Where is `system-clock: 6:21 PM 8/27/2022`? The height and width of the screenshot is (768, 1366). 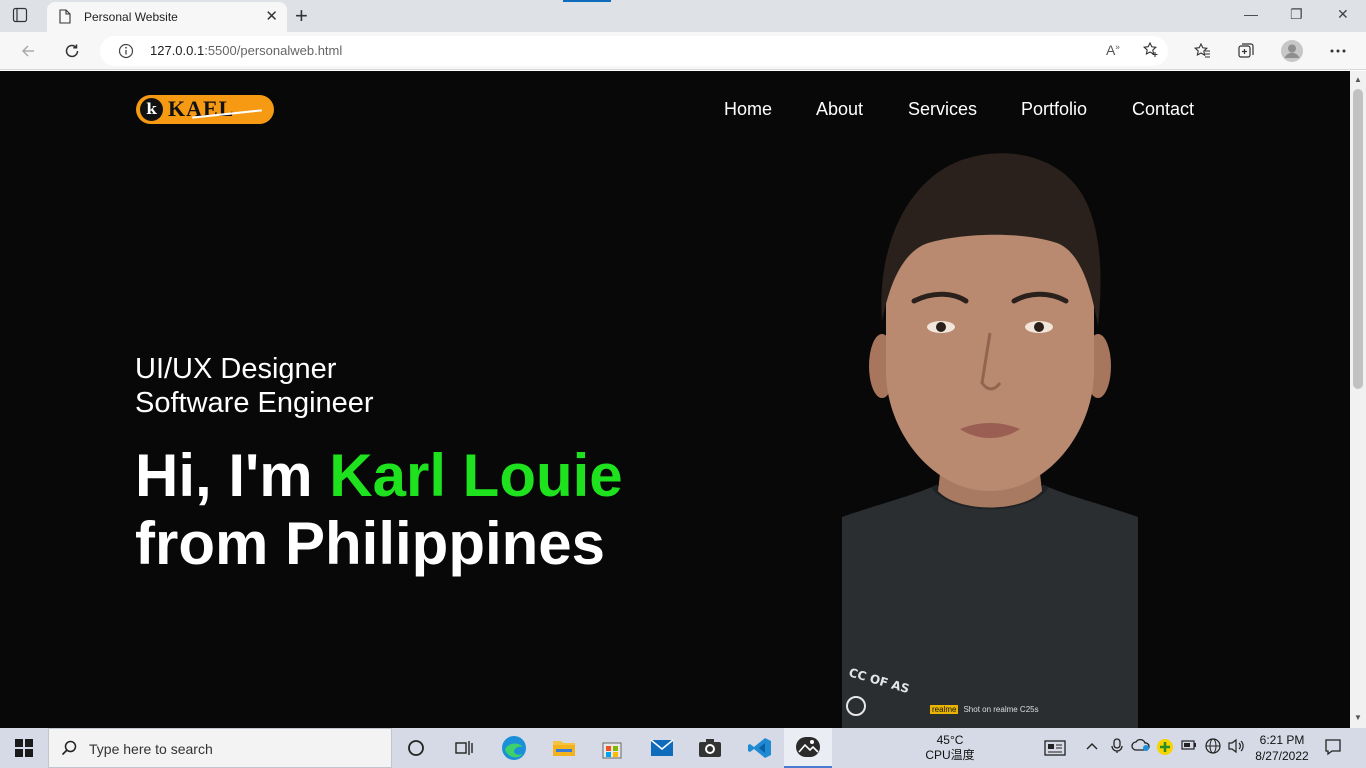 system-clock: 6:21 PM 8/27/2022 is located at coordinates (1282, 748).